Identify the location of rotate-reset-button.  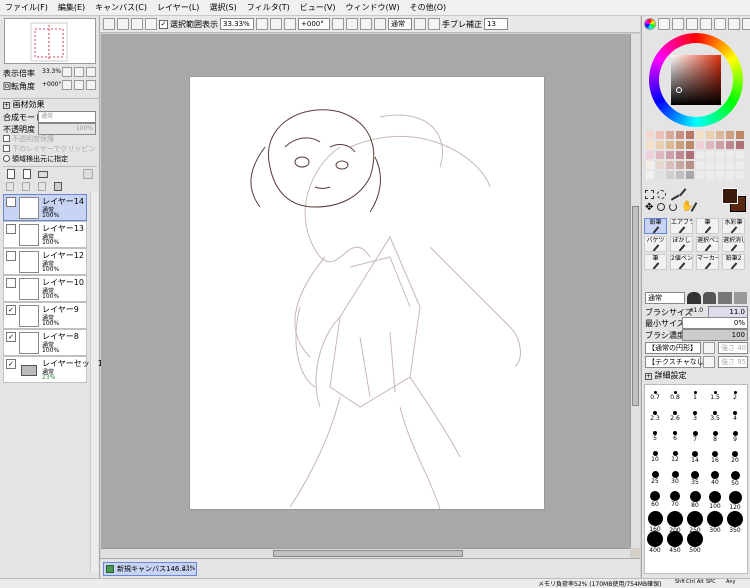
(366, 24).